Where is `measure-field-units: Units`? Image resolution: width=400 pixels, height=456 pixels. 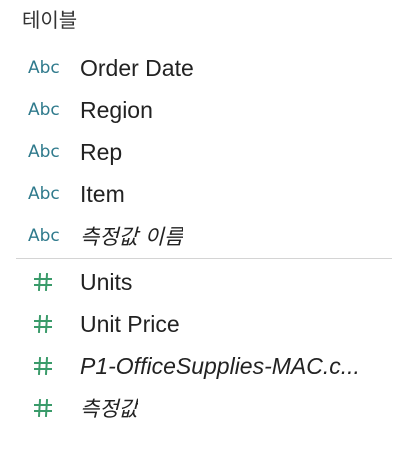 measure-field-units: Units is located at coordinates (196, 282).